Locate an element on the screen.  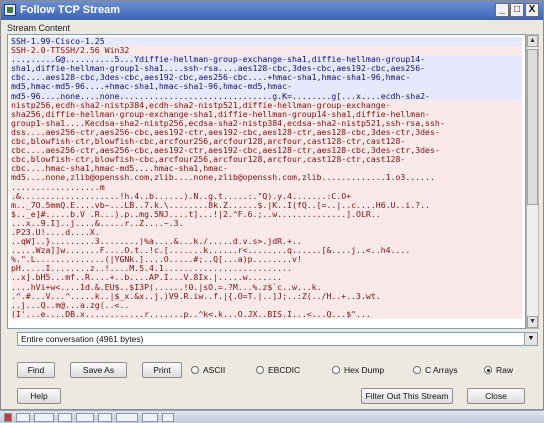
format-ebcdic-radio: EBCDIC is located at coordinates (278, 370).